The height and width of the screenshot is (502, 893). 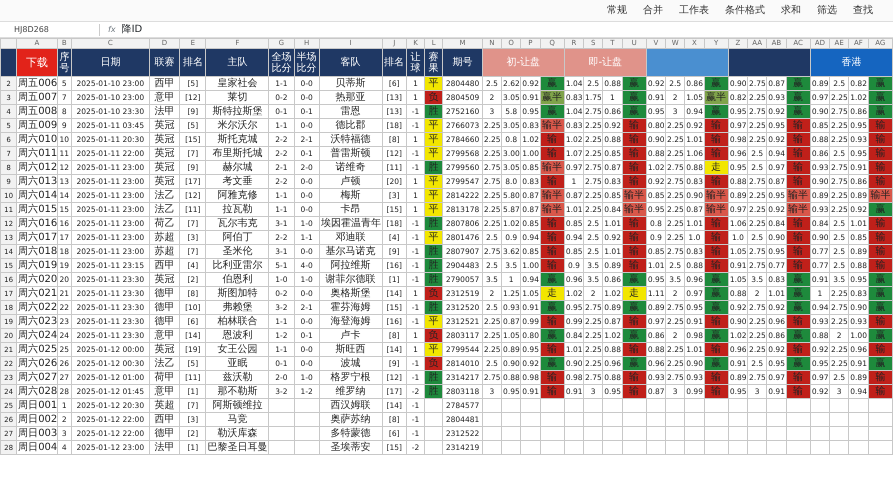 I want to click on table-cell: 奥萨苏纳, so click(x=350, y=419).